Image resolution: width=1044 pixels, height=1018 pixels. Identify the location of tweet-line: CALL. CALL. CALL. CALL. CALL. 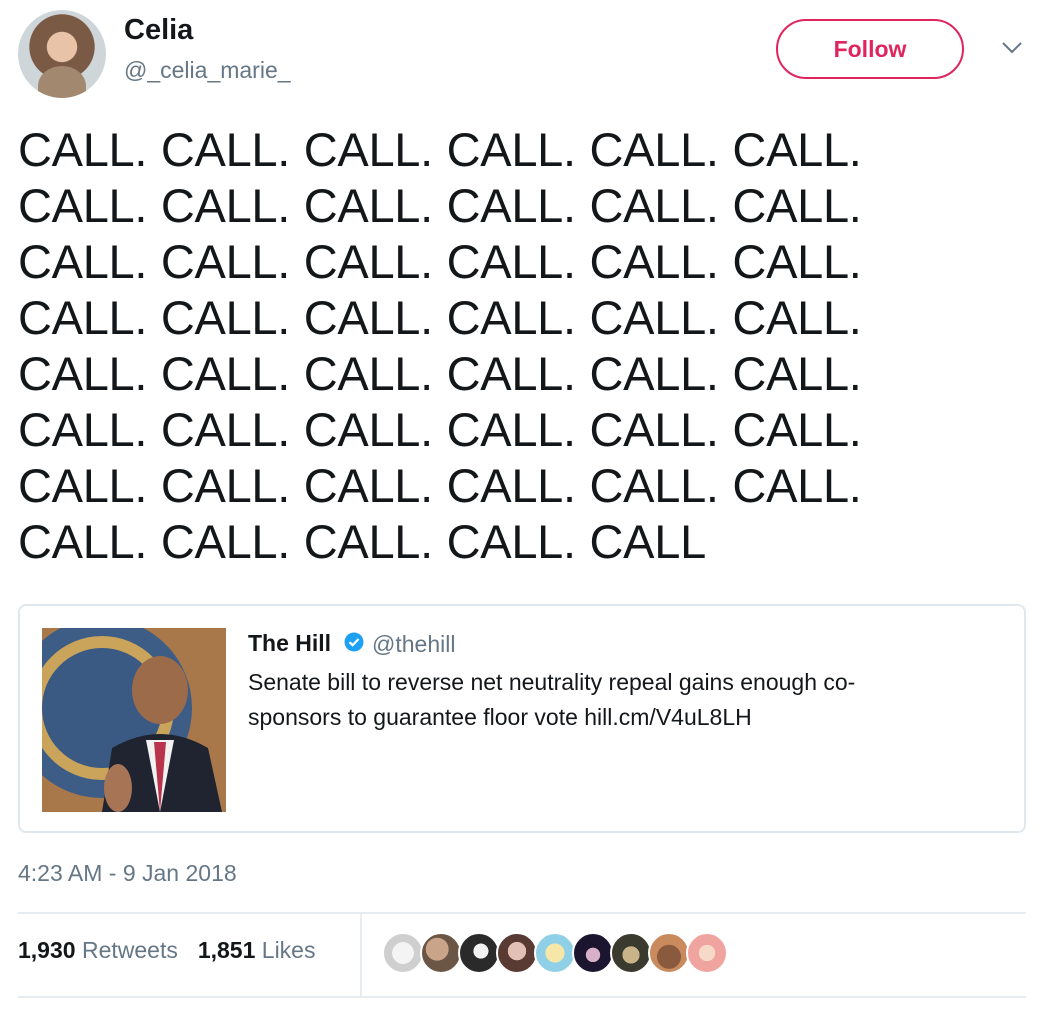
(362, 541).